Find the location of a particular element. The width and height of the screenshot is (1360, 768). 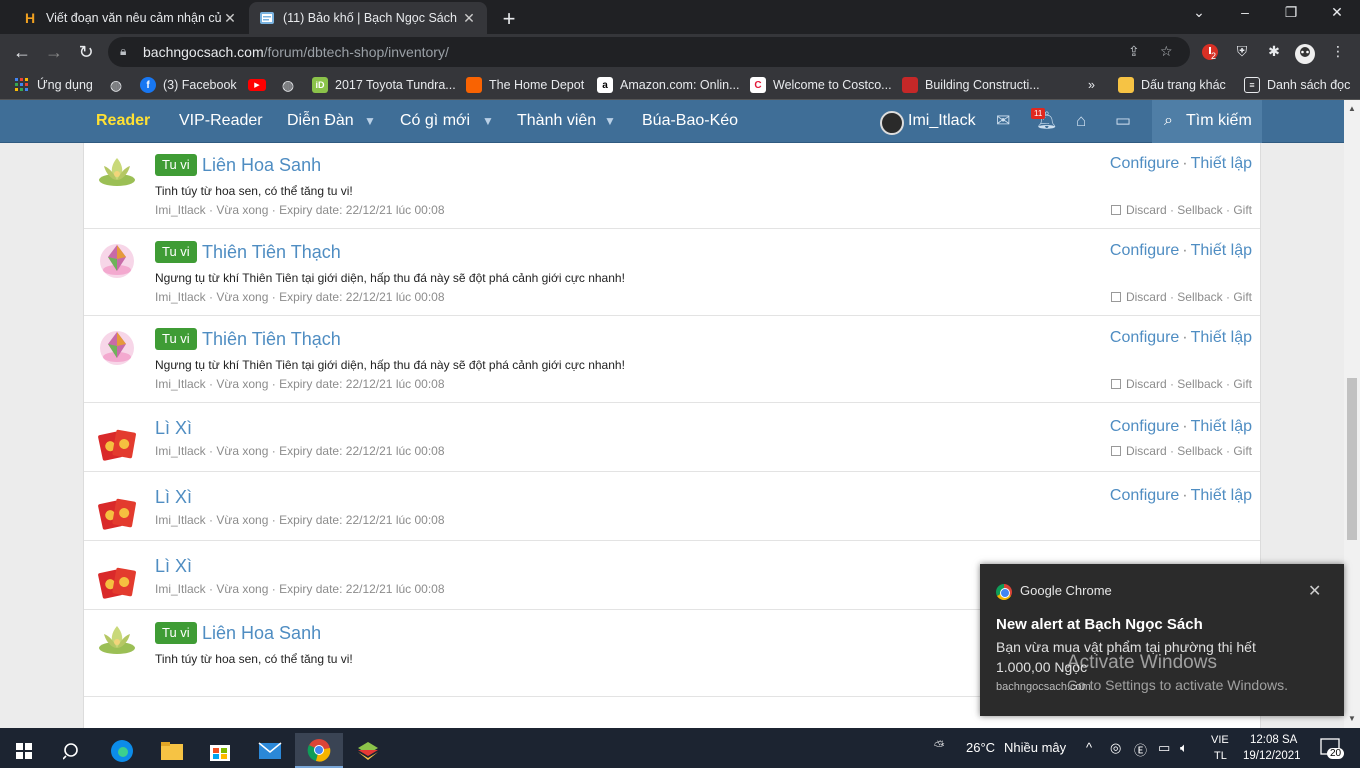

nav-dien-dan: Diễn Đàn is located at coordinates (320, 121).